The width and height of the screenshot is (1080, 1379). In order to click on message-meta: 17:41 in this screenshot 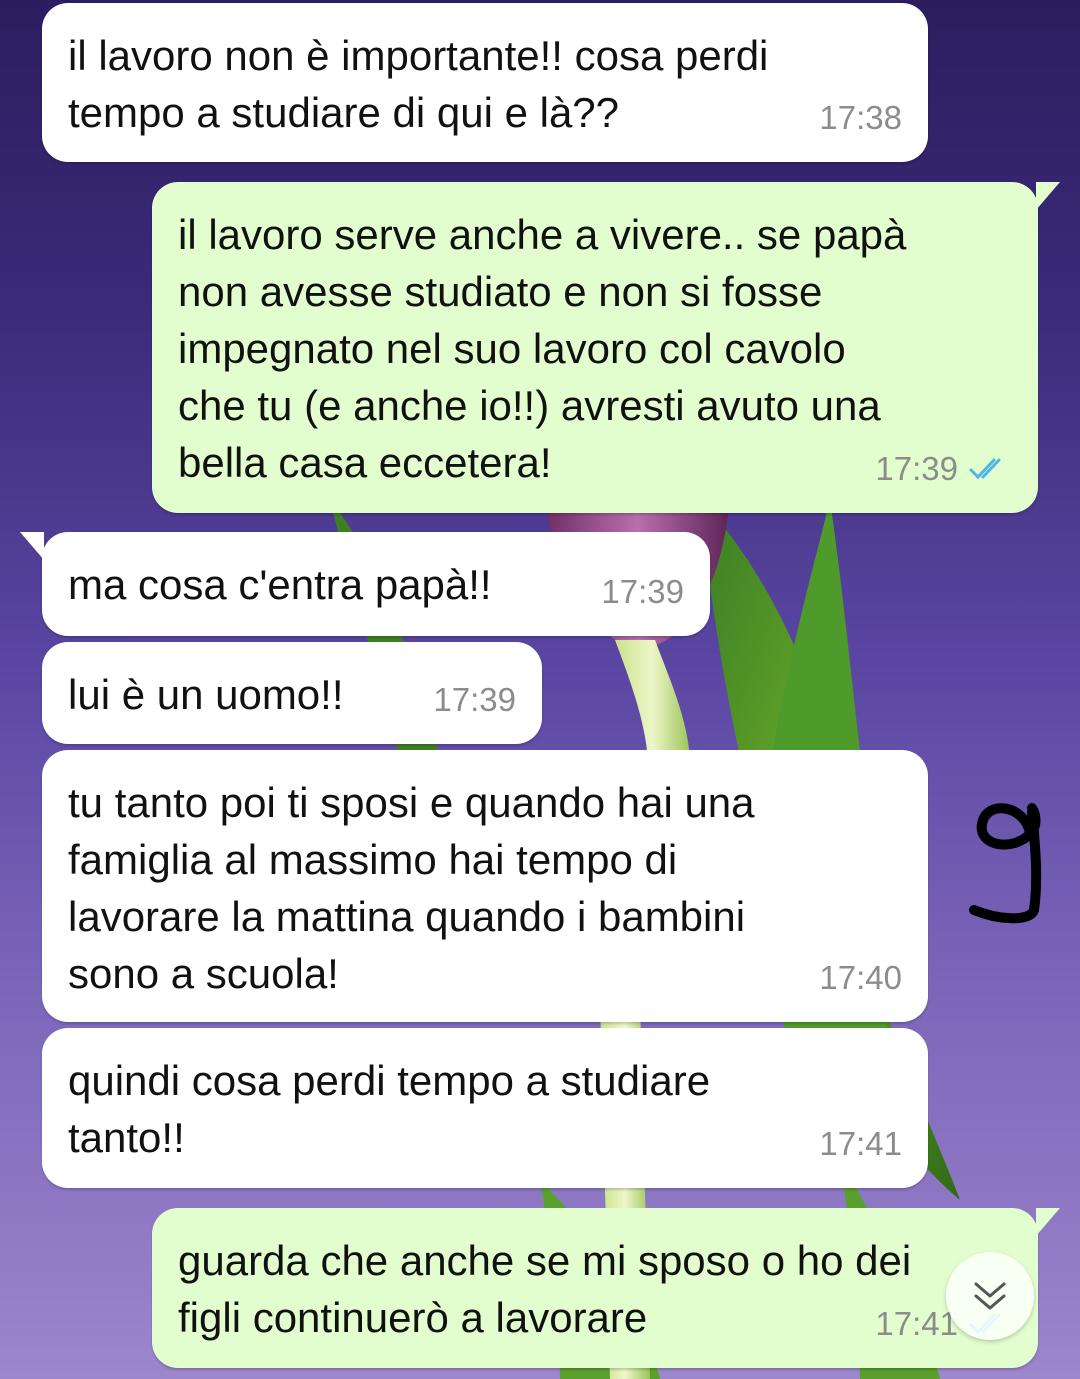, I will do `click(860, 1143)`.